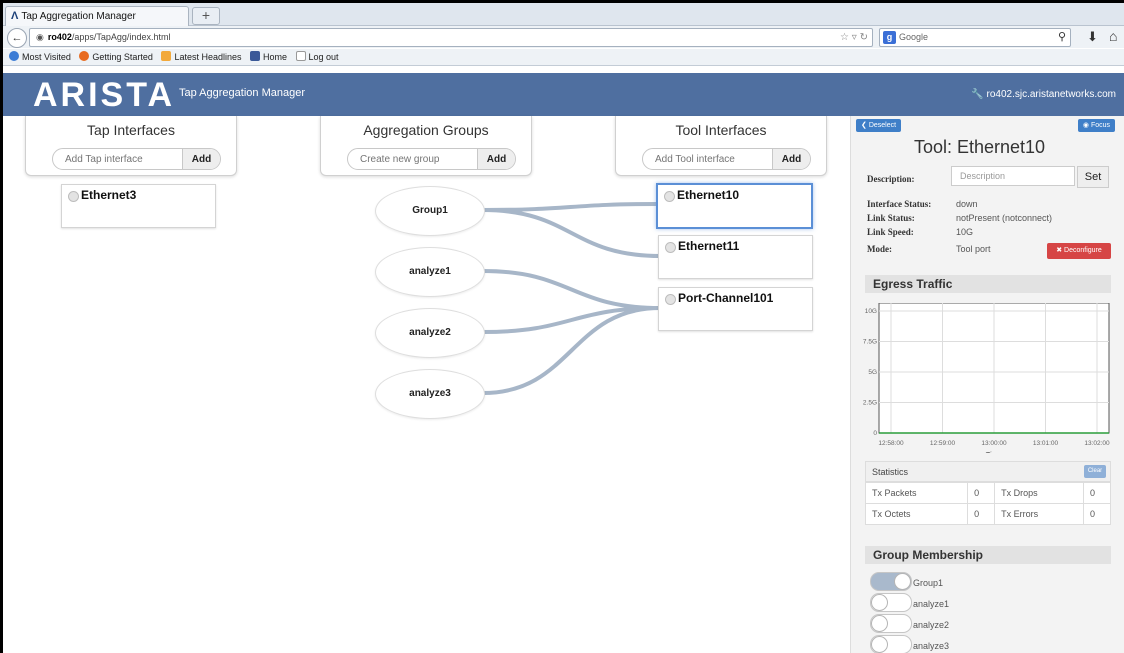 Image resolution: width=1124 pixels, height=653 pixels. I want to click on group-node-group1: Group1, so click(430, 211).